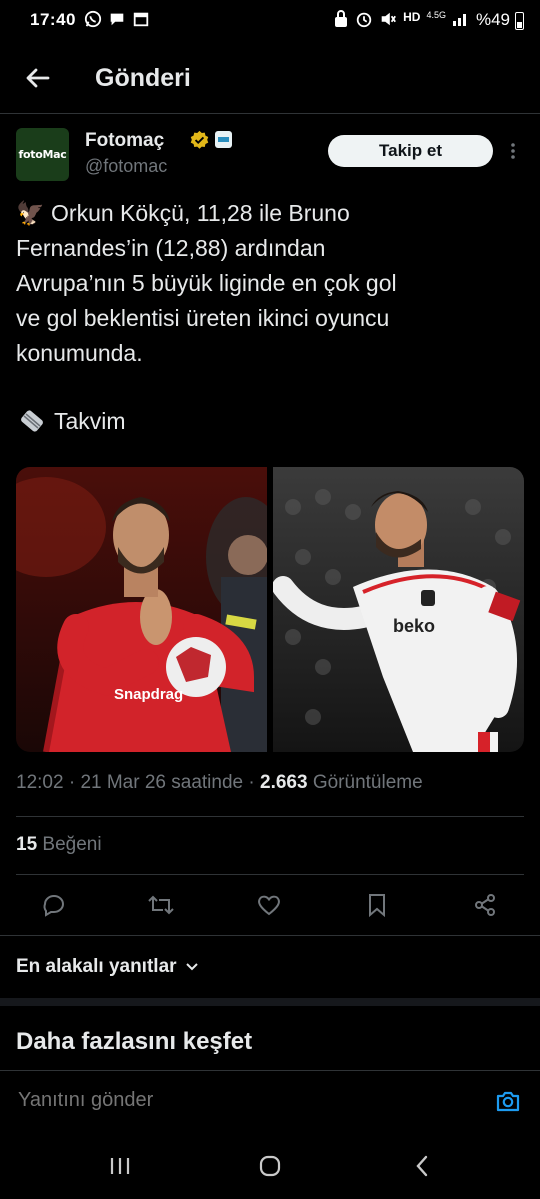 The height and width of the screenshot is (1199, 540). I want to click on chevron-down-icon, so click(191, 967).